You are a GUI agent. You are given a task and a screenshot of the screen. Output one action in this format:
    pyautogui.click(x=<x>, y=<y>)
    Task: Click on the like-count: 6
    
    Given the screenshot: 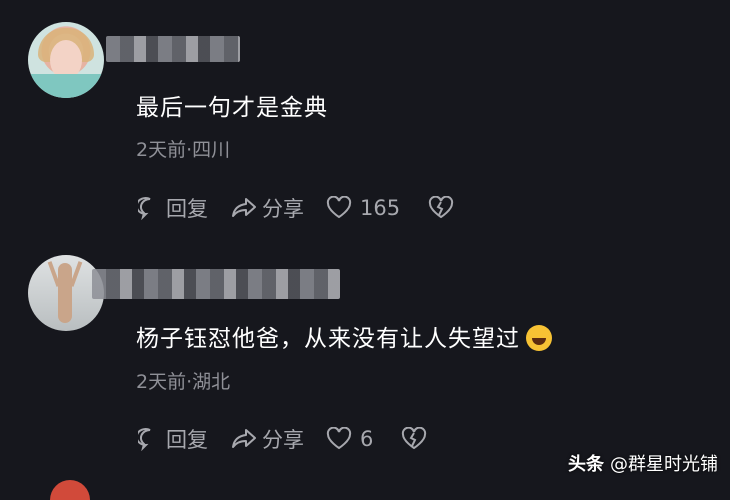 What is the action you would take?
    pyautogui.click(x=367, y=439)
    